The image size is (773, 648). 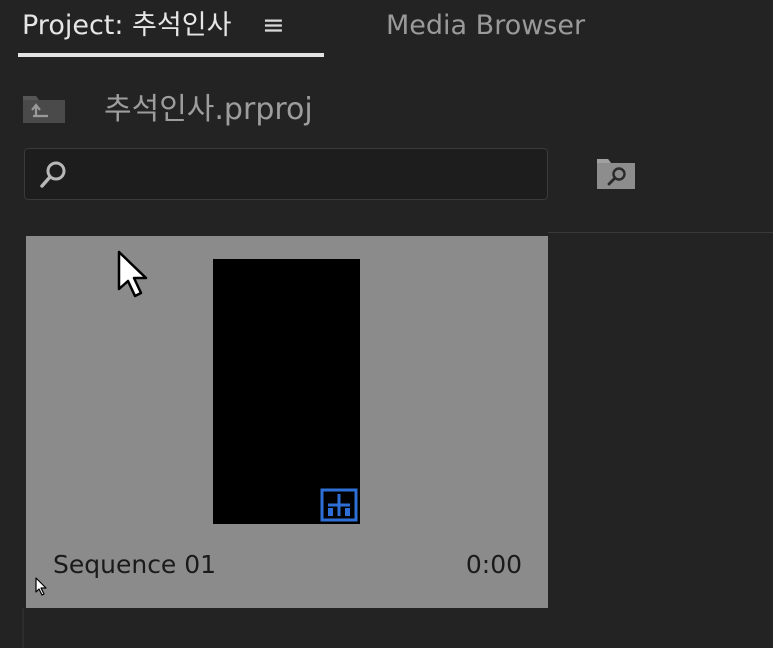 What do you see at coordinates (23, 628) in the screenshot?
I see `divider` at bounding box center [23, 628].